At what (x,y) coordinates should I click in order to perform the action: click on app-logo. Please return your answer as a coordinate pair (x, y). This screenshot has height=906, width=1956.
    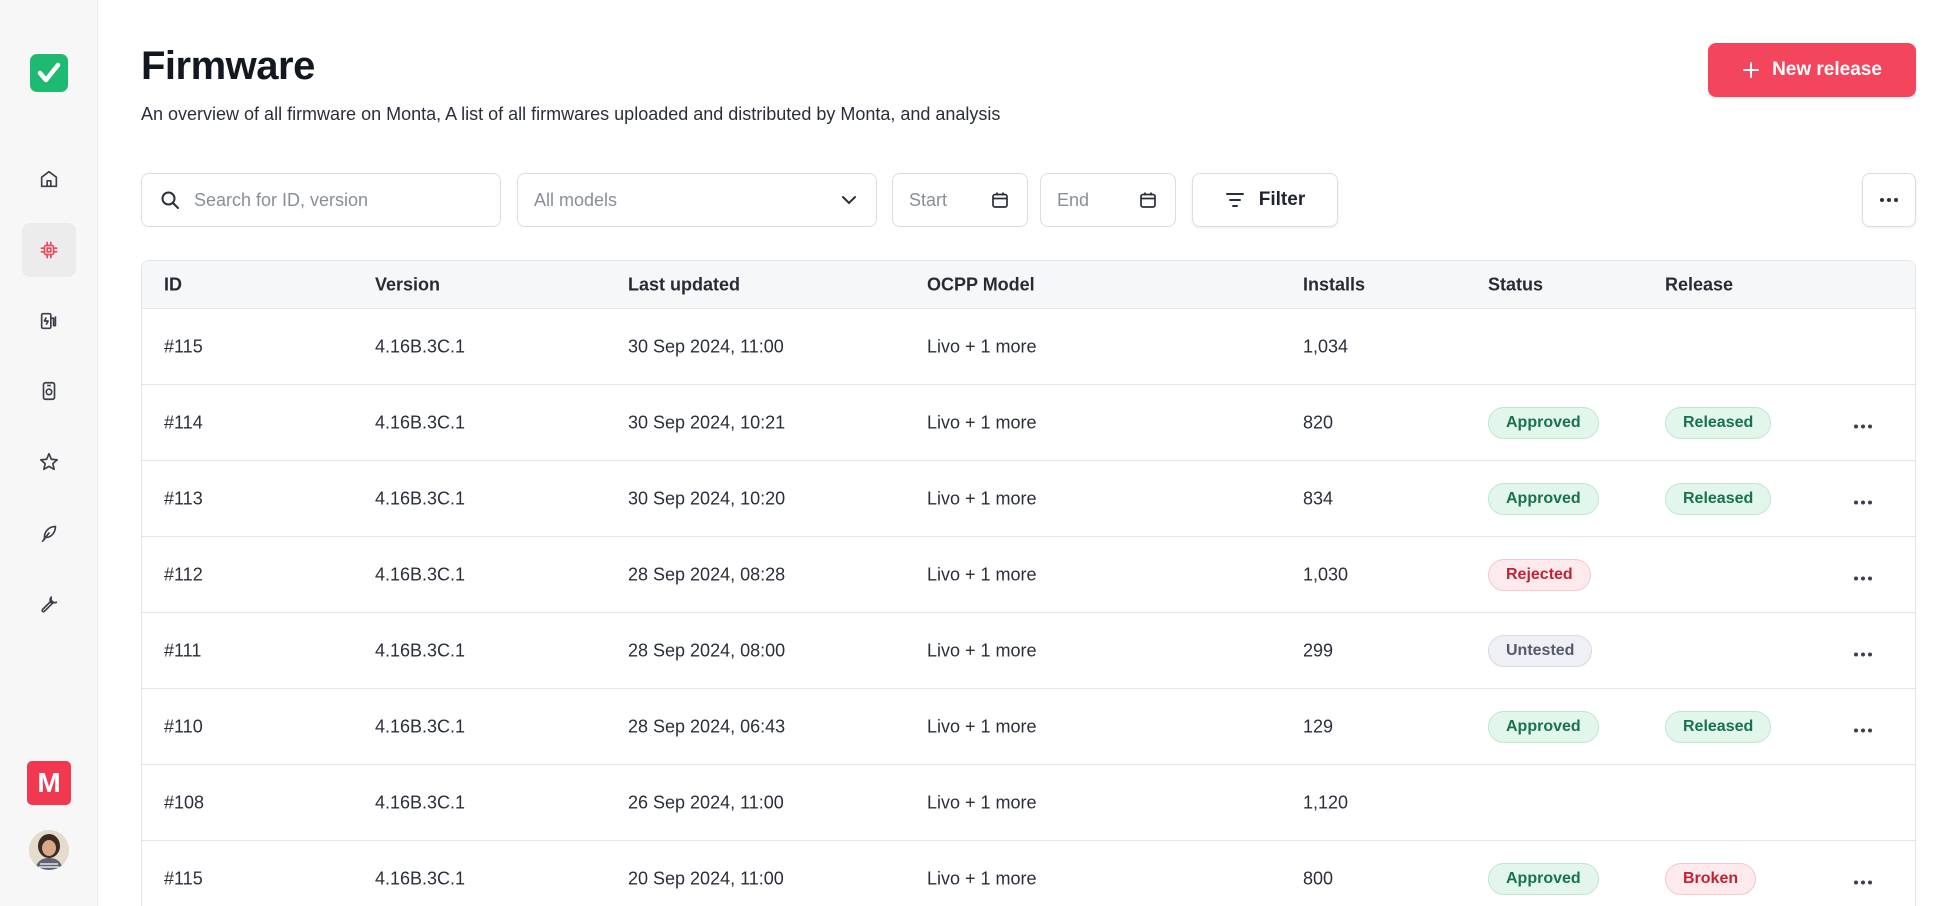
    Looking at the image, I should click on (49, 73).